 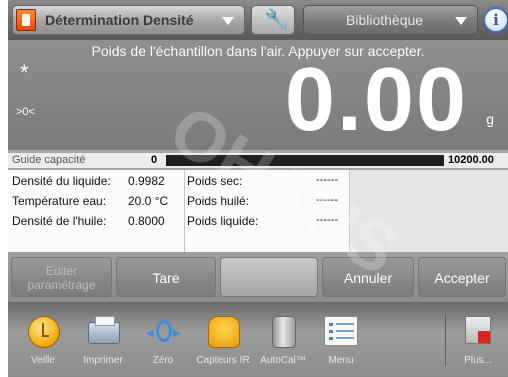 I want to click on capacity-track, so click(x=305, y=160).